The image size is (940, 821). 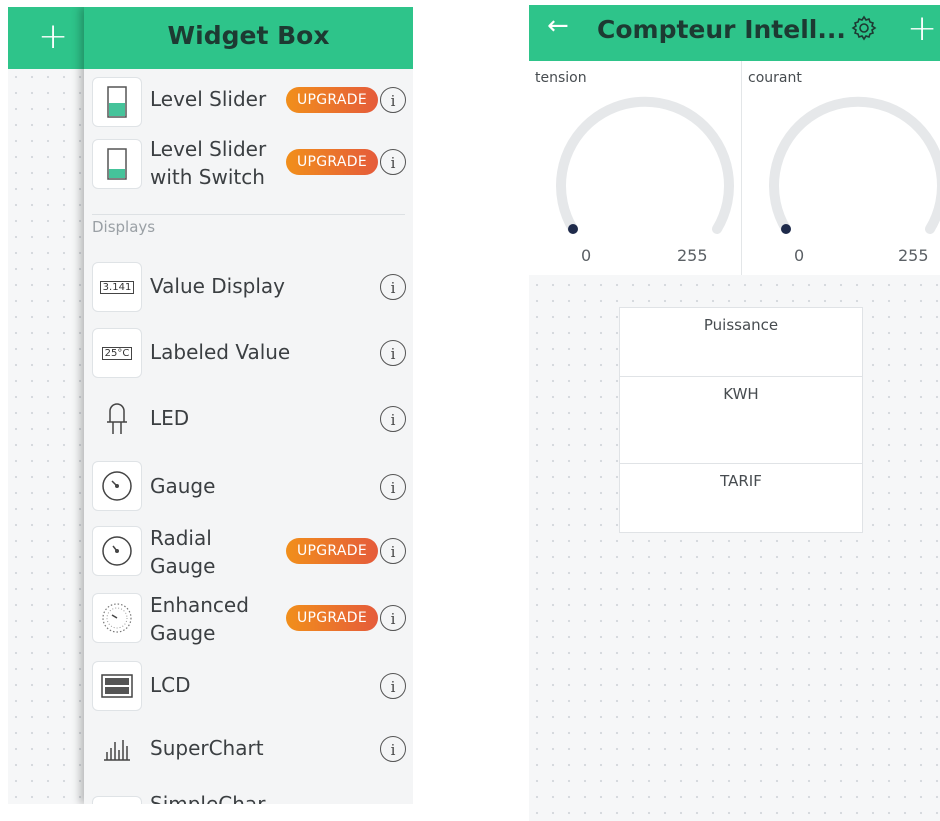 I want to click on widget-item-labeled-value: 25°C Labeled Value i, so click(x=248, y=354).